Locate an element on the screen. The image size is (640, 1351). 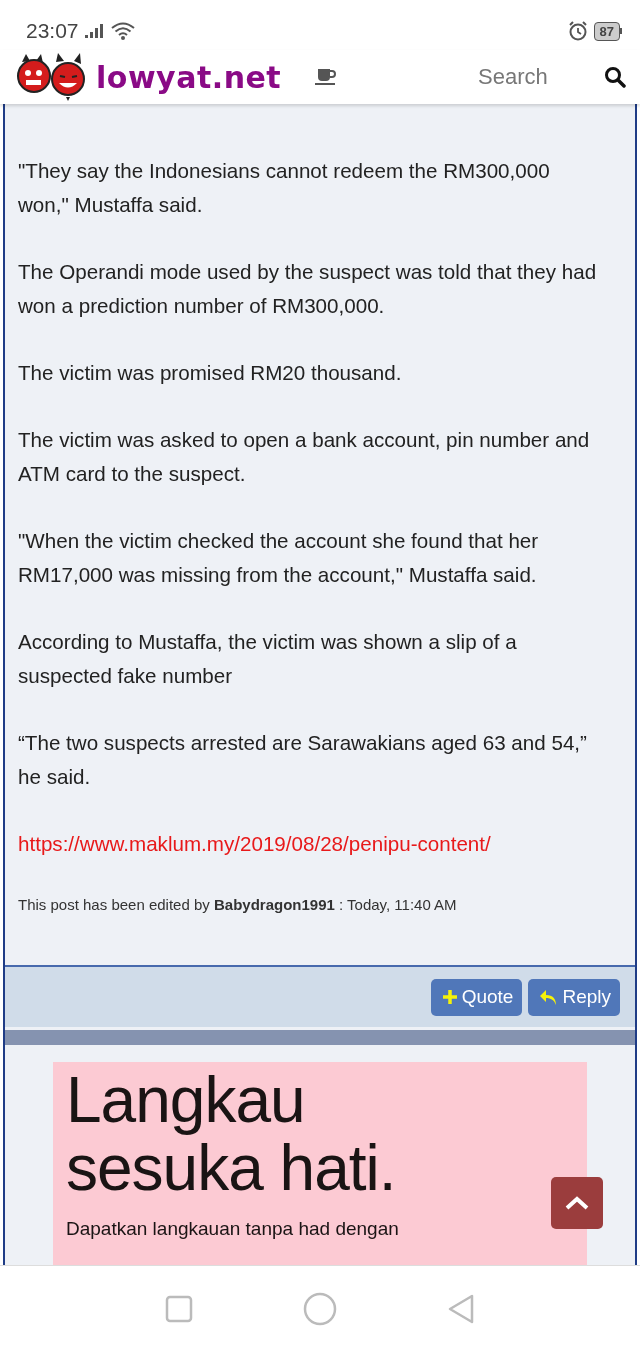
reply-arrow-icon is located at coordinates (549, 997).